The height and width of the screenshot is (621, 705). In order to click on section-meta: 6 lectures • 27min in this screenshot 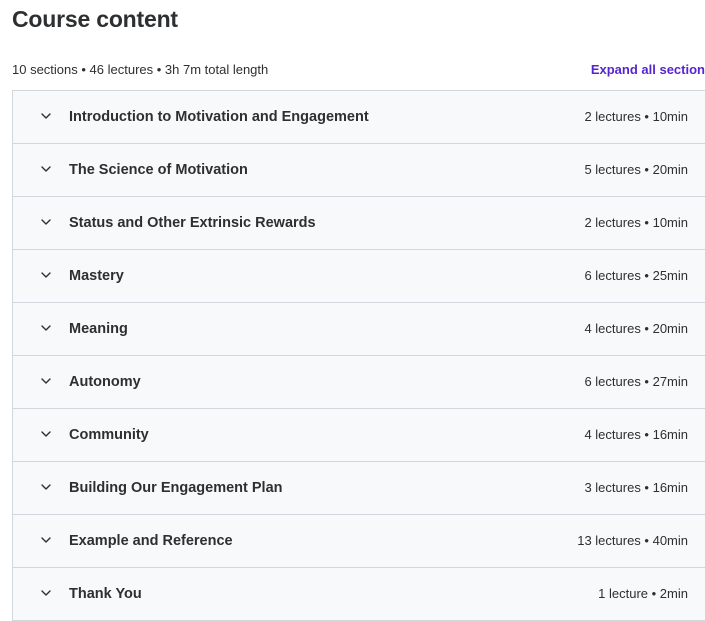, I will do `click(636, 381)`.